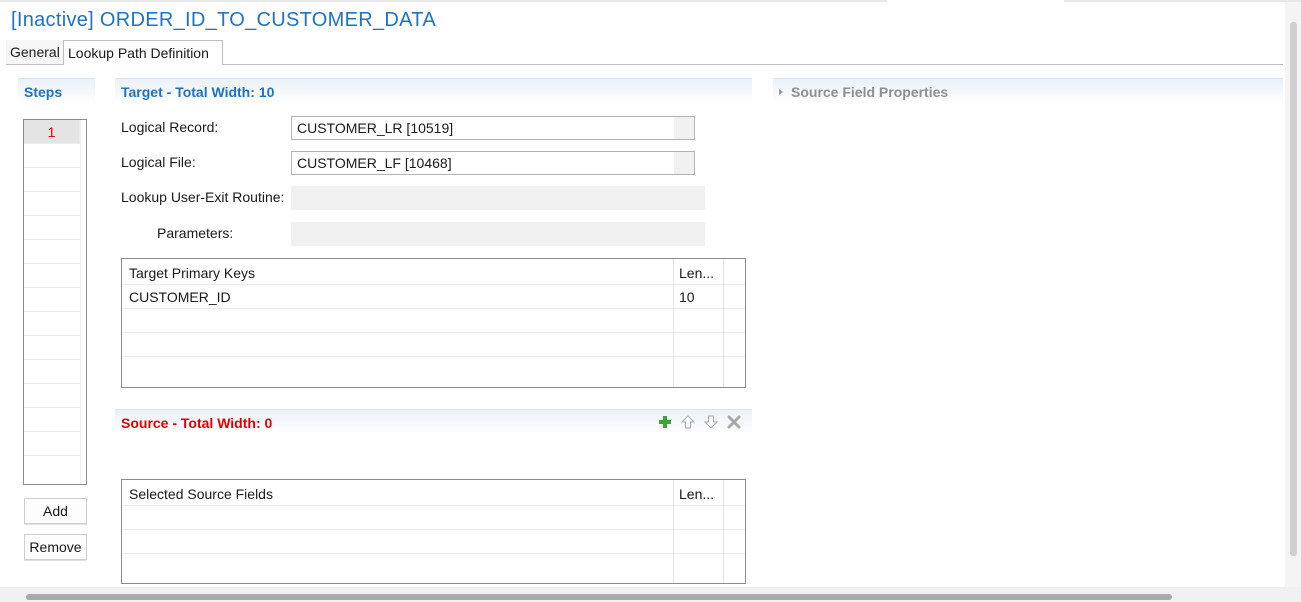  Describe the element at coordinates (158, 162) in the screenshot. I see `logical-file-label: Logical File:` at that location.